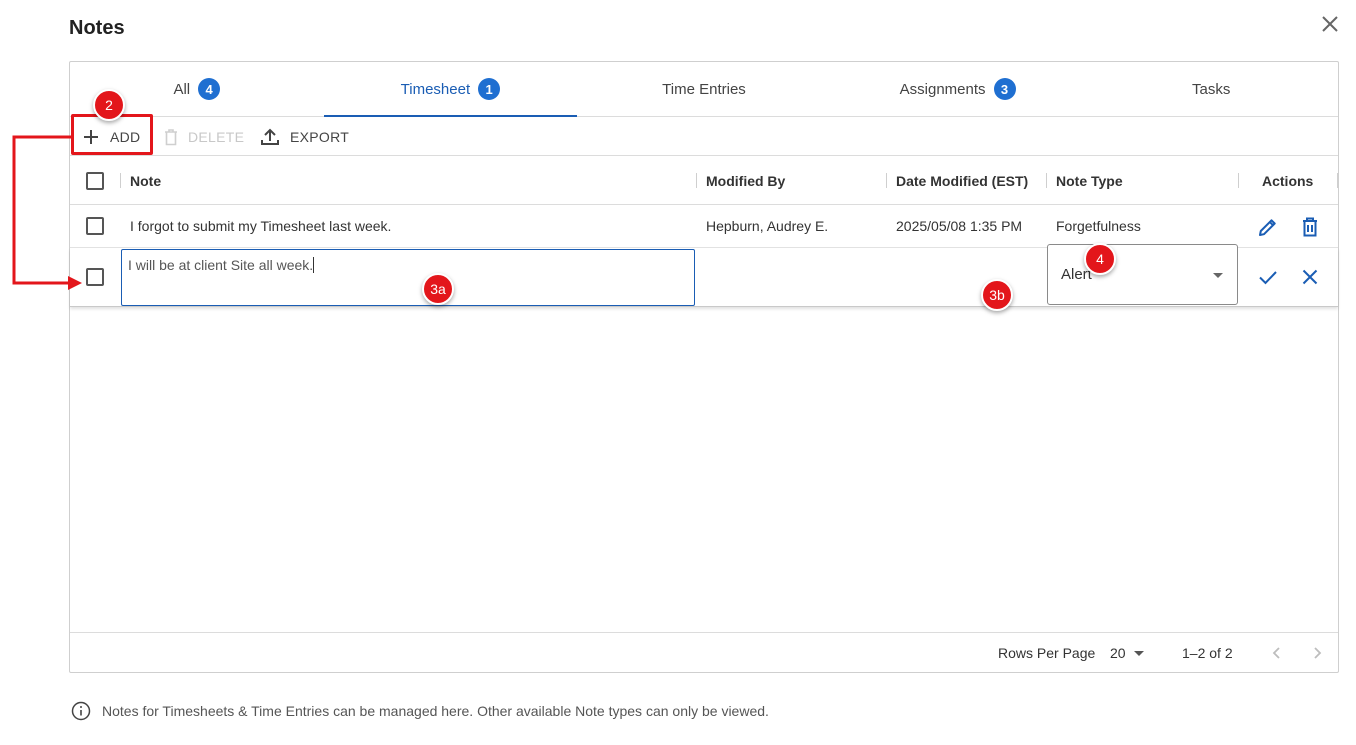 Image resolution: width=1356 pixels, height=745 pixels. Describe the element at coordinates (81, 711) in the screenshot. I see `info-icon` at that location.